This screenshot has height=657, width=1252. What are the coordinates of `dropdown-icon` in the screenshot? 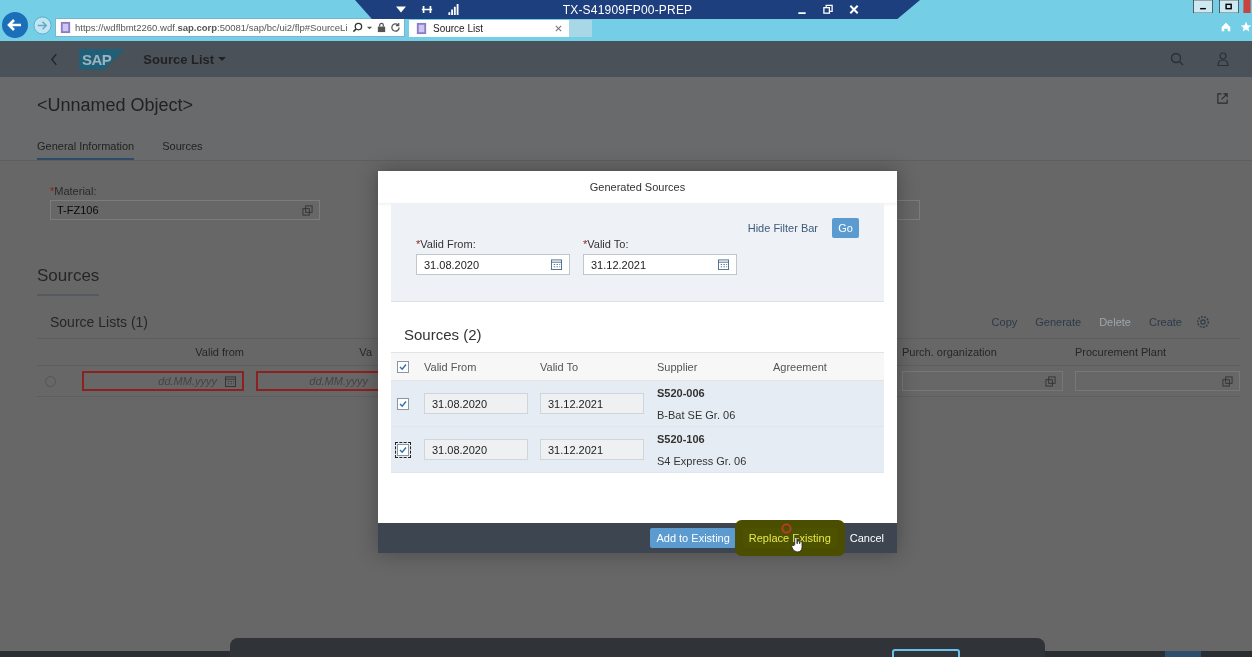 It's located at (401, 9).